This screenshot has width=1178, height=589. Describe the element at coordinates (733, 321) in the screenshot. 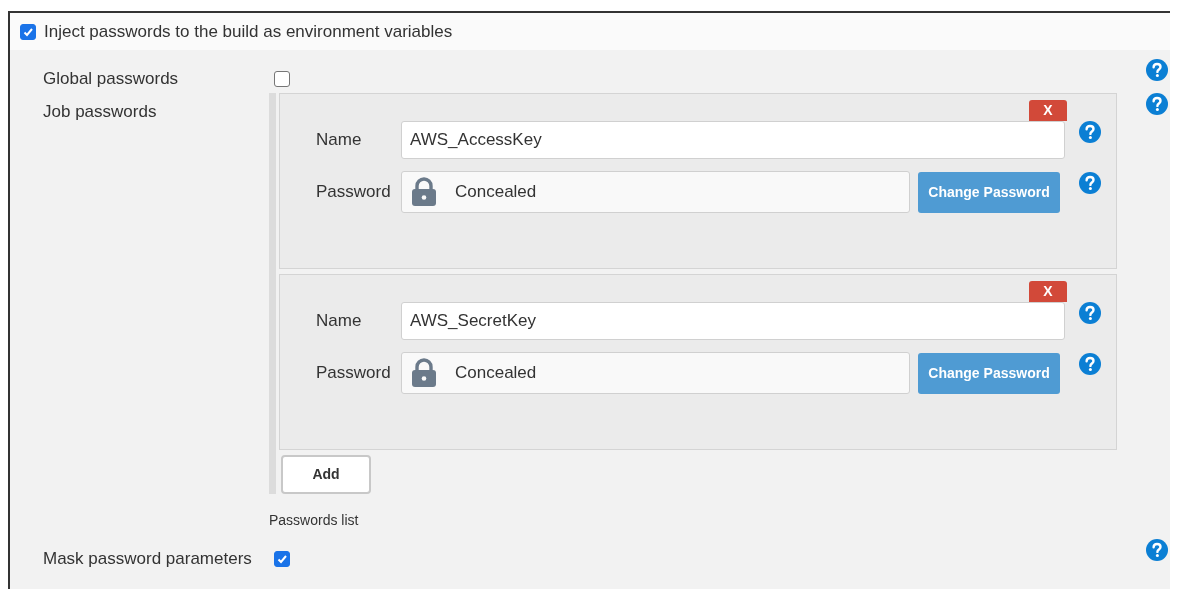

I see `name-field: AWS_SecretKey` at that location.